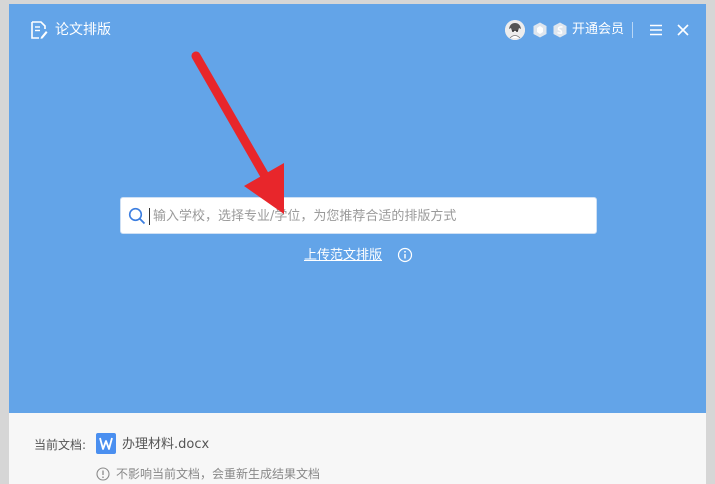 The width and height of the screenshot is (715, 484). I want to click on open-membership-link: 开通会员, so click(598, 30).